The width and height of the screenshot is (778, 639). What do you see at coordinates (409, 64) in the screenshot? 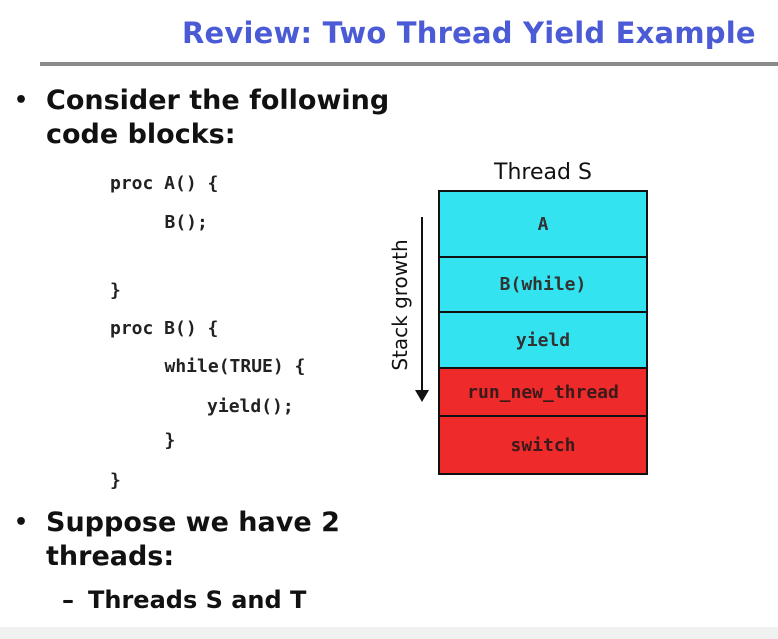
I see `title-underline` at bounding box center [409, 64].